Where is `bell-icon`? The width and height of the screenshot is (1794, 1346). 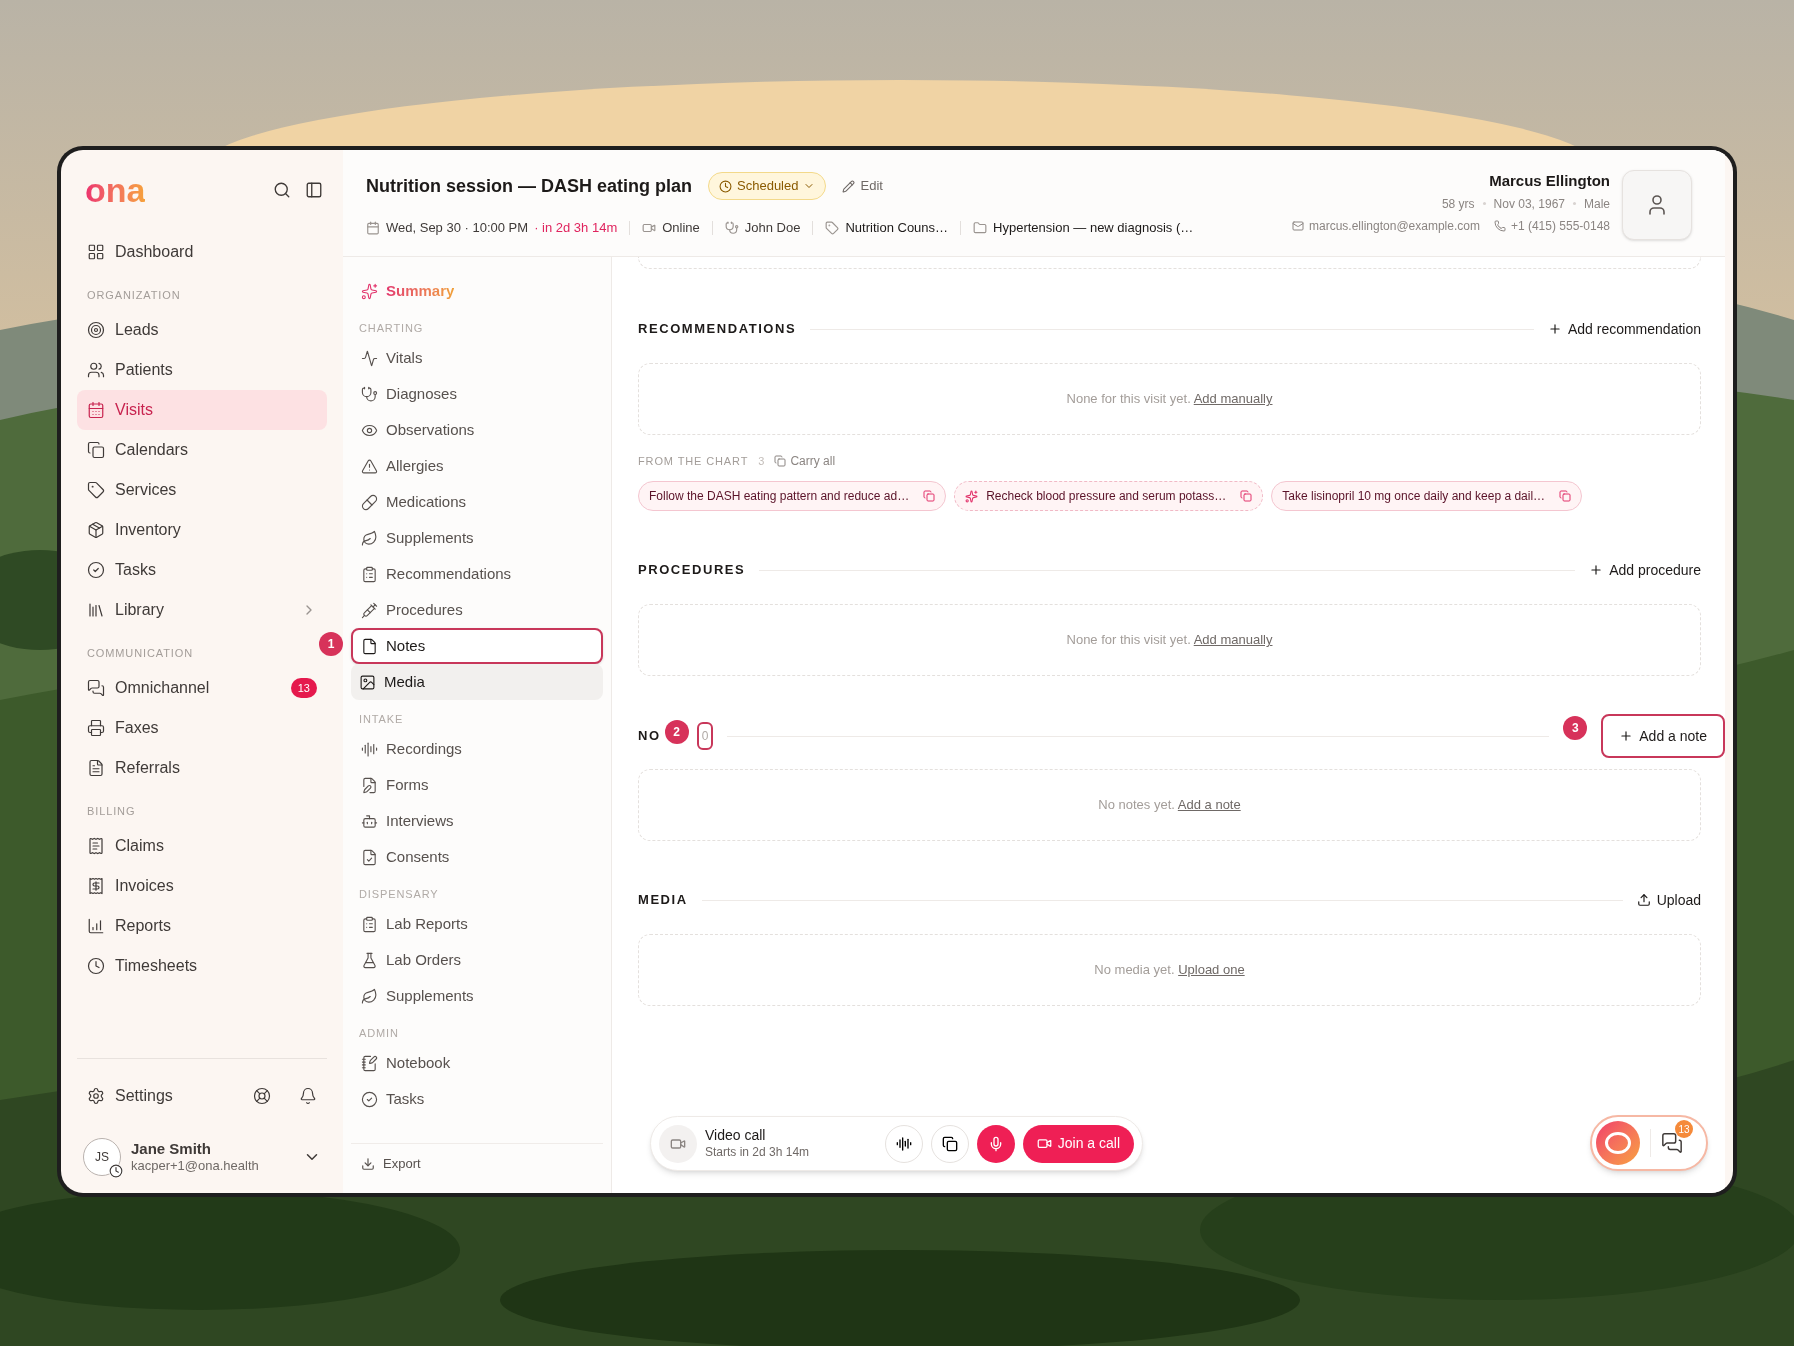 bell-icon is located at coordinates (308, 1096).